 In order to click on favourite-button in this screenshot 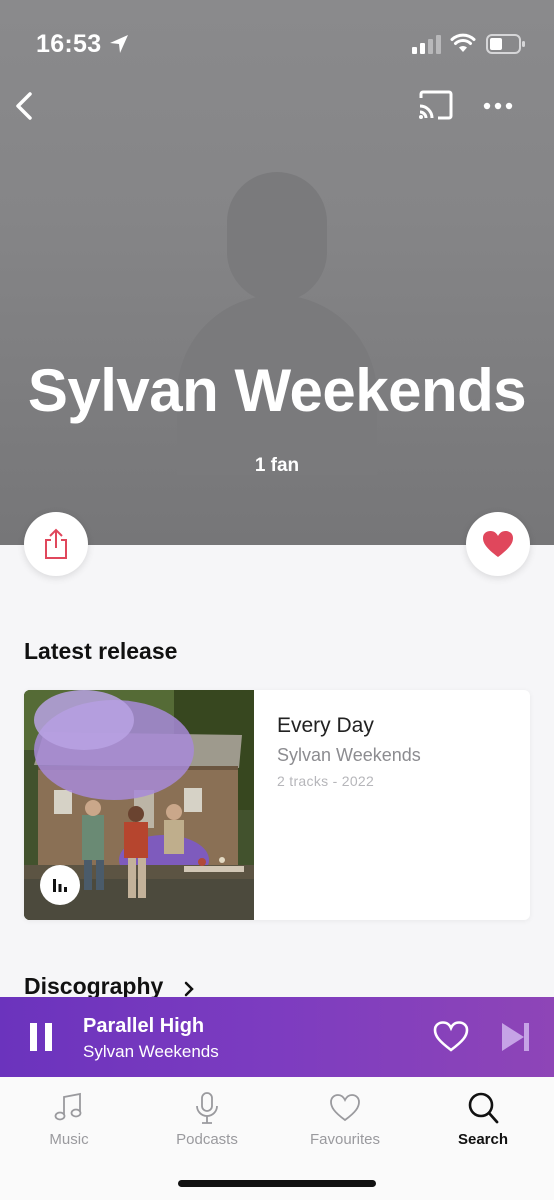, I will do `click(498, 544)`.